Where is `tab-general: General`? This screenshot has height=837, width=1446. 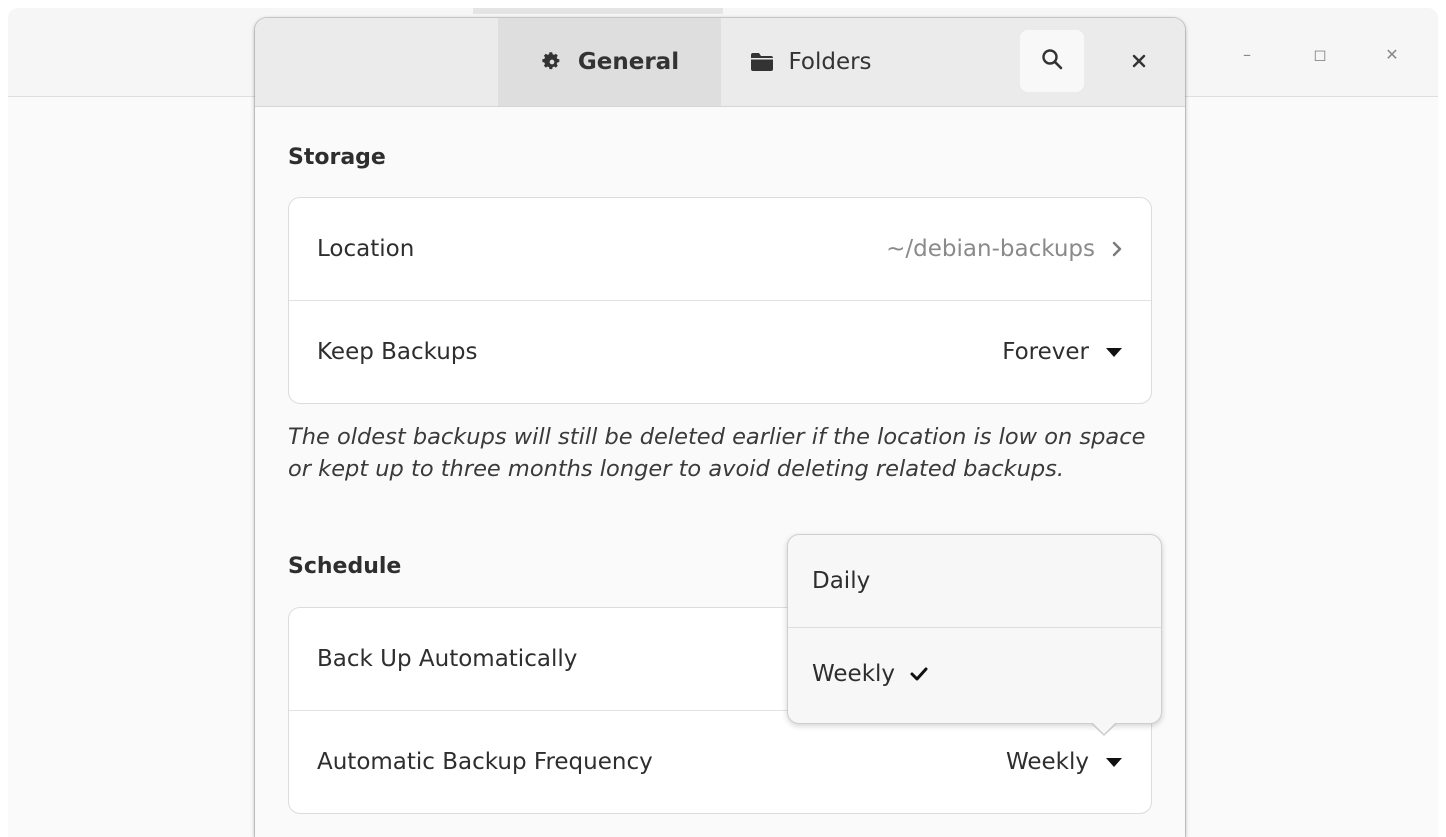 tab-general: General is located at coordinates (609, 62).